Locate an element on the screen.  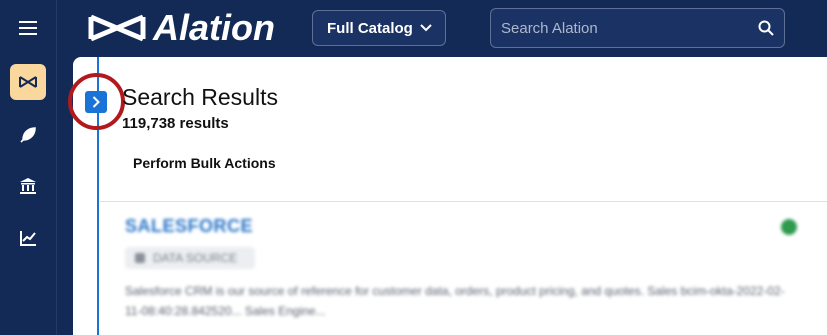
result-title-link: SALESFORCE is located at coordinates (189, 226).